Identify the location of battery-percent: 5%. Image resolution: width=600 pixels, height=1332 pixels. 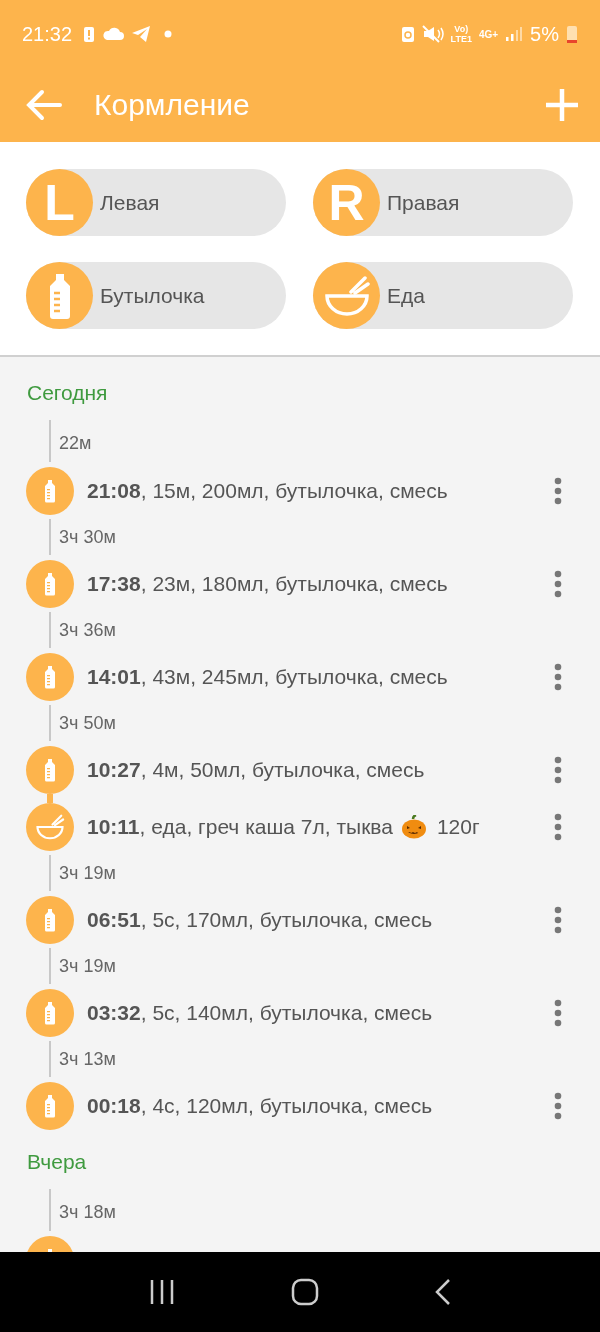
(544, 34).